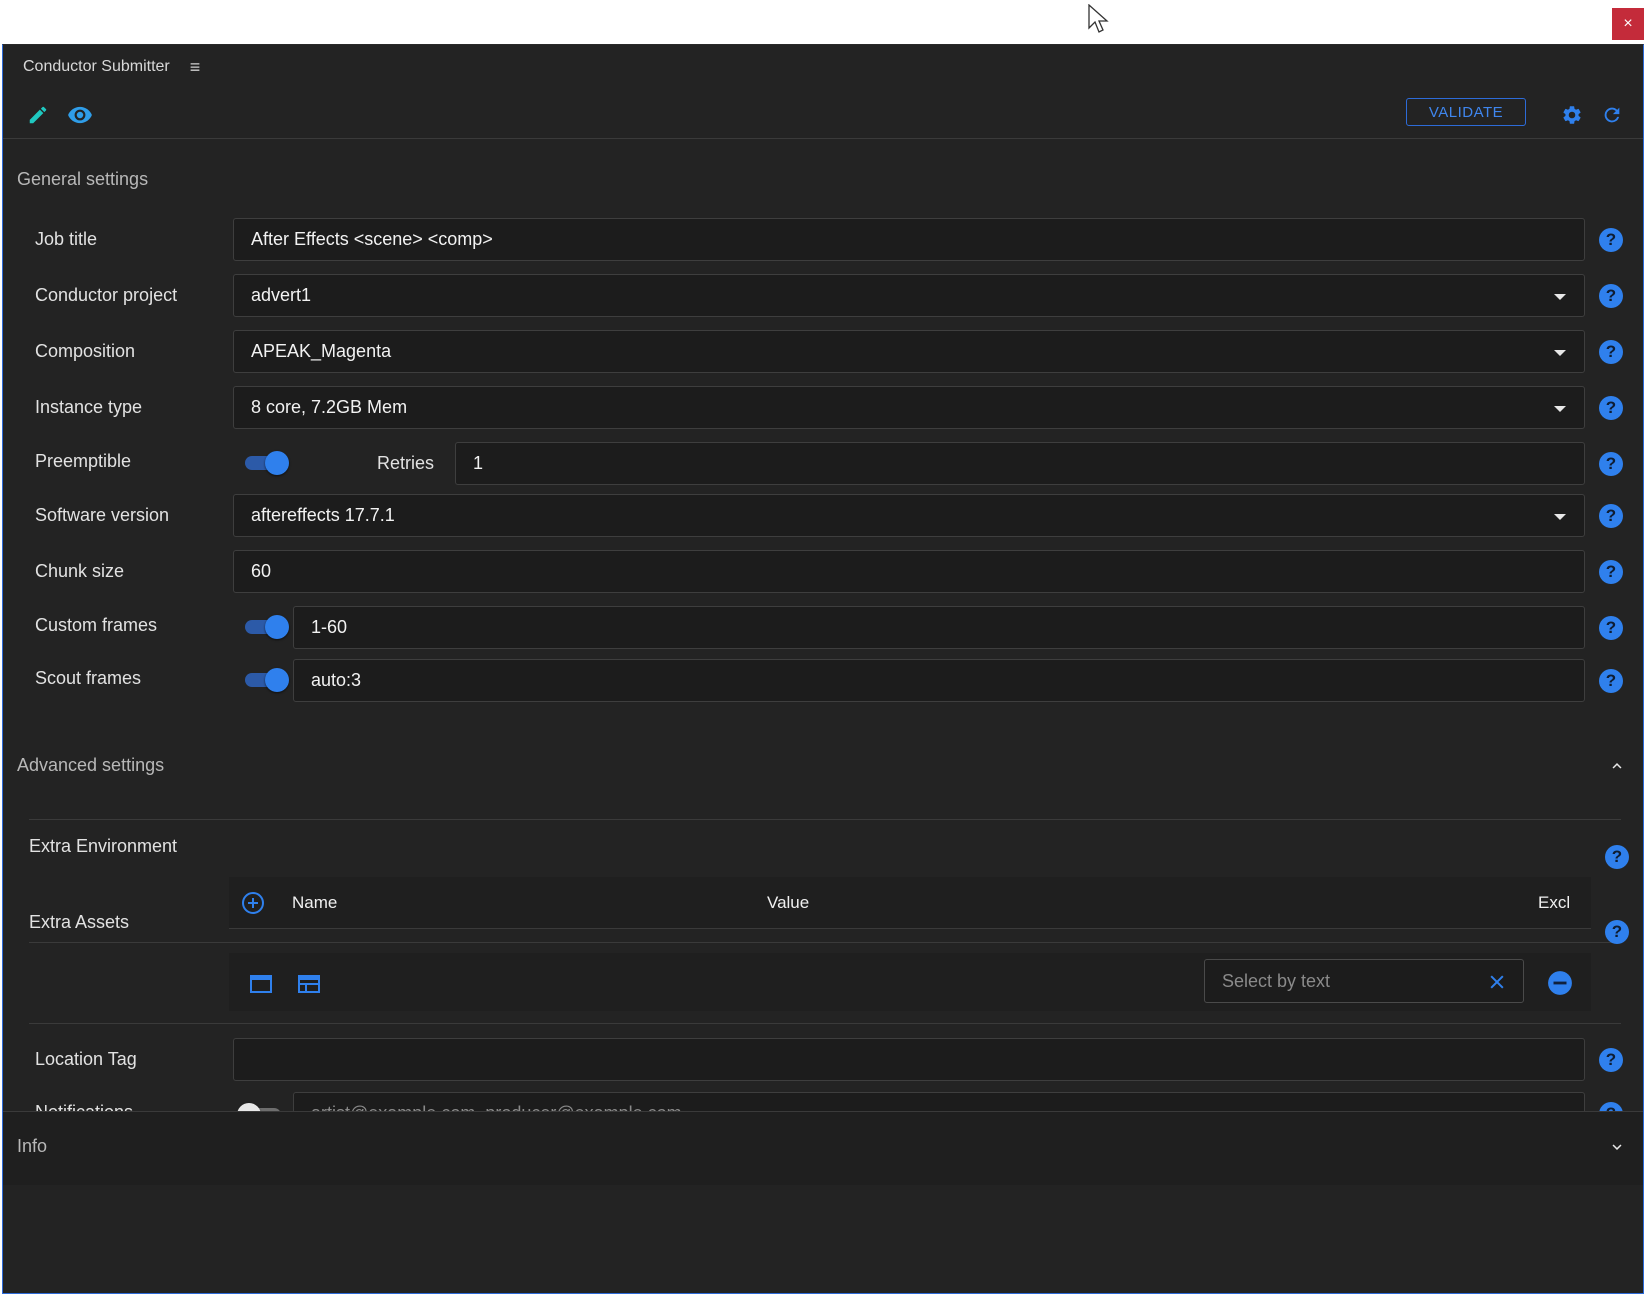 This screenshot has width=1644, height=1294. Describe the element at coordinates (1364, 981) in the screenshot. I see `select-by-text-input: Select by text` at that location.